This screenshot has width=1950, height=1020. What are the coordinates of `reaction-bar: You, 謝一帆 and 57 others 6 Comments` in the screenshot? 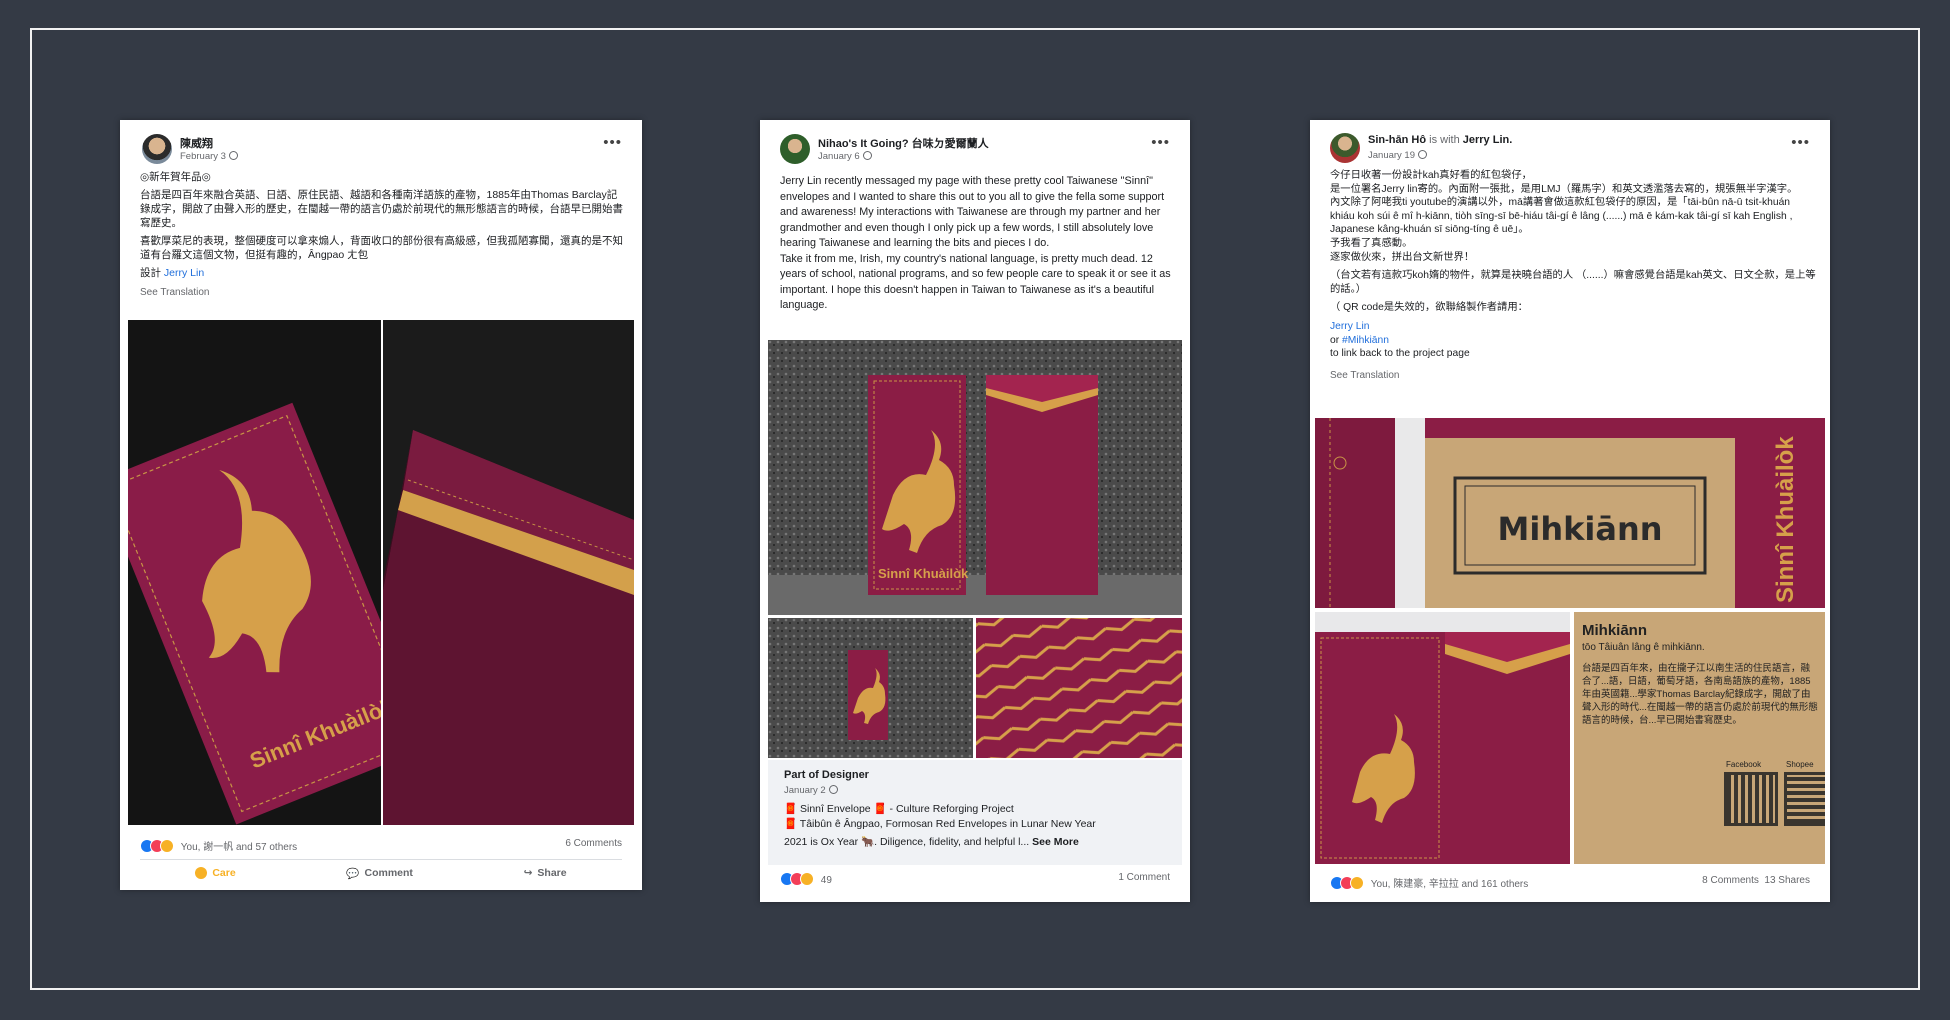 It's located at (381, 847).